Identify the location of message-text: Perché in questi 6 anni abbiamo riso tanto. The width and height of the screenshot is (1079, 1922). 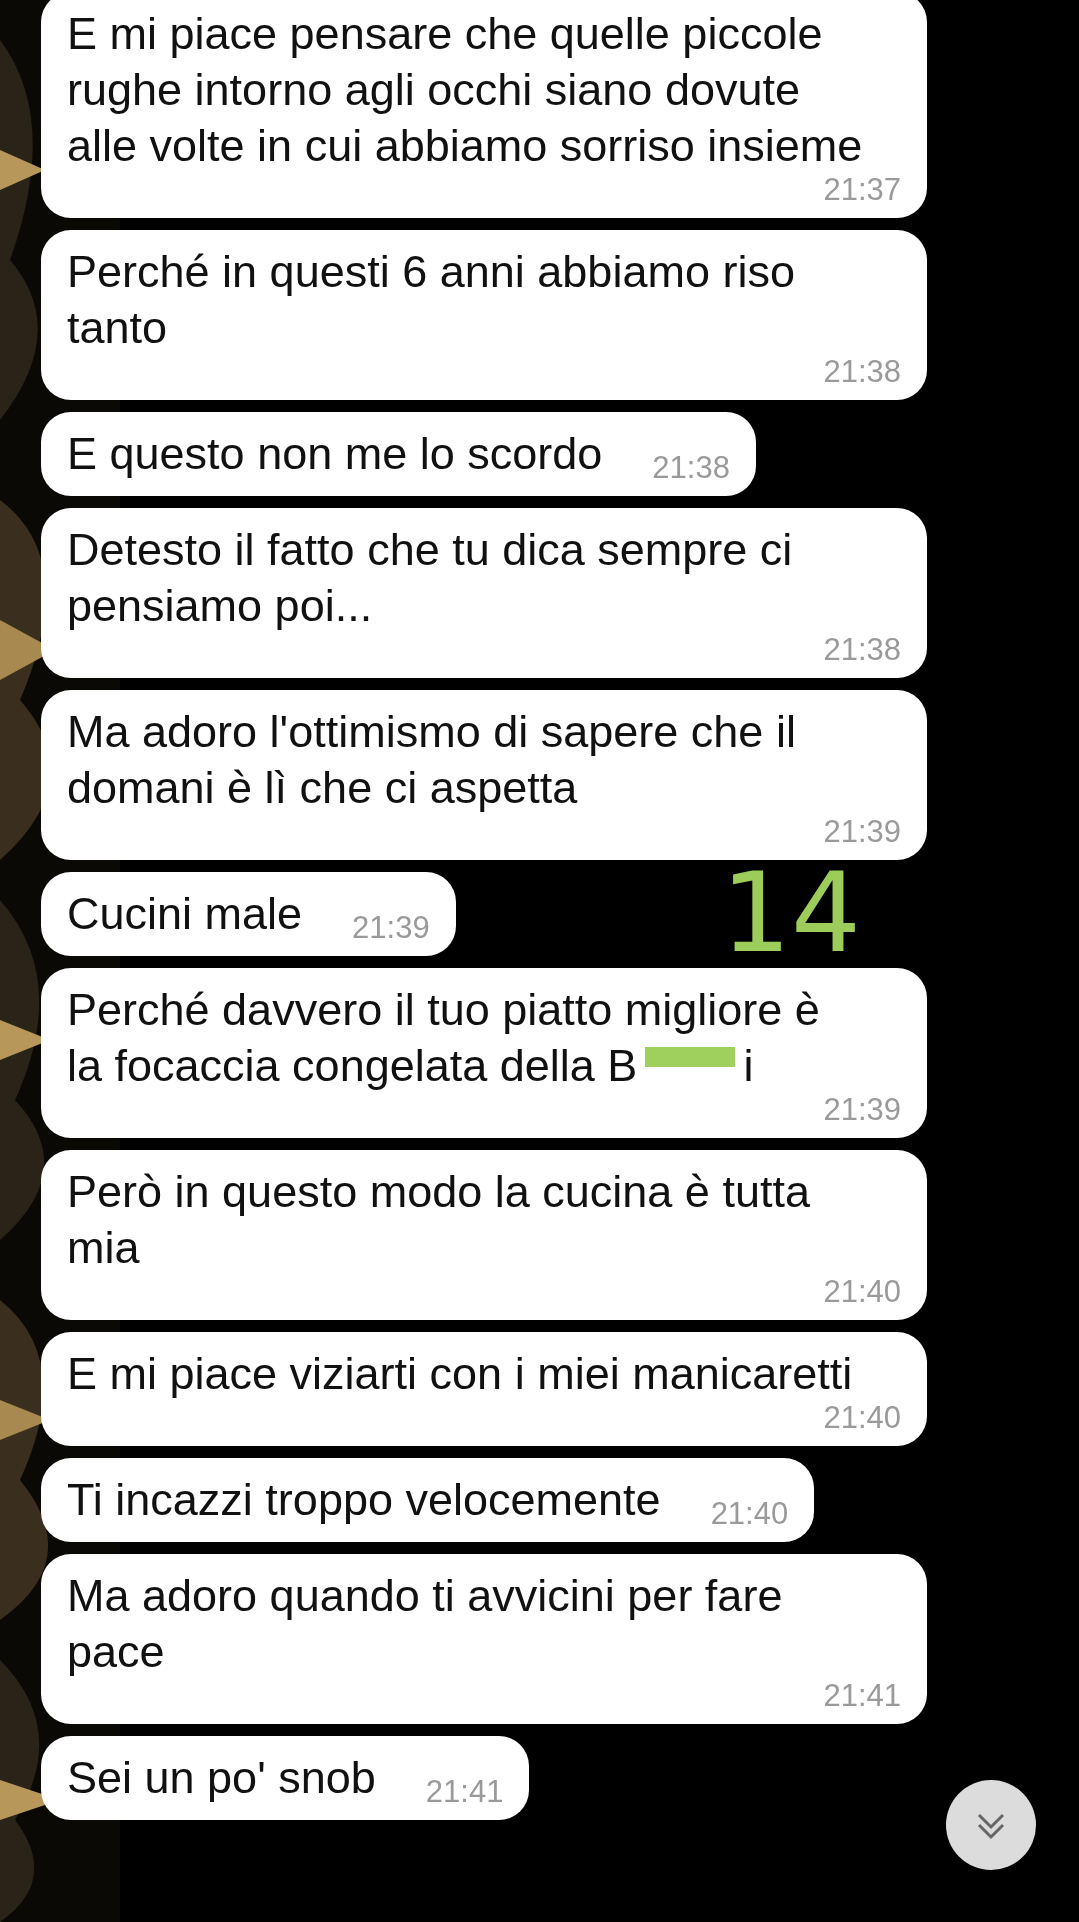
(431, 300).